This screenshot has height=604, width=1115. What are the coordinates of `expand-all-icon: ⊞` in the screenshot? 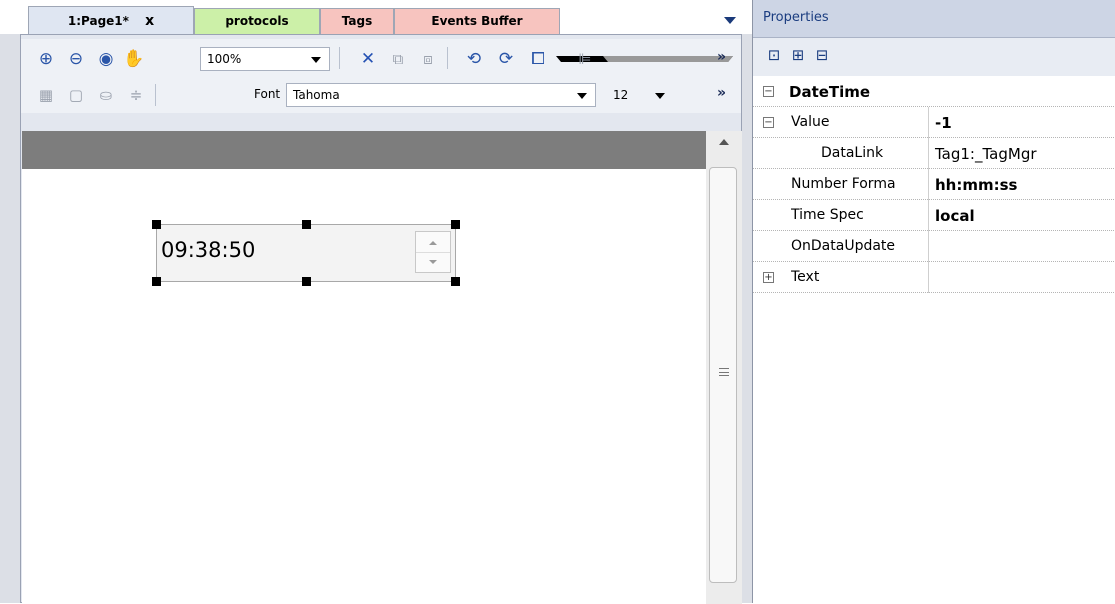 It's located at (798, 55).